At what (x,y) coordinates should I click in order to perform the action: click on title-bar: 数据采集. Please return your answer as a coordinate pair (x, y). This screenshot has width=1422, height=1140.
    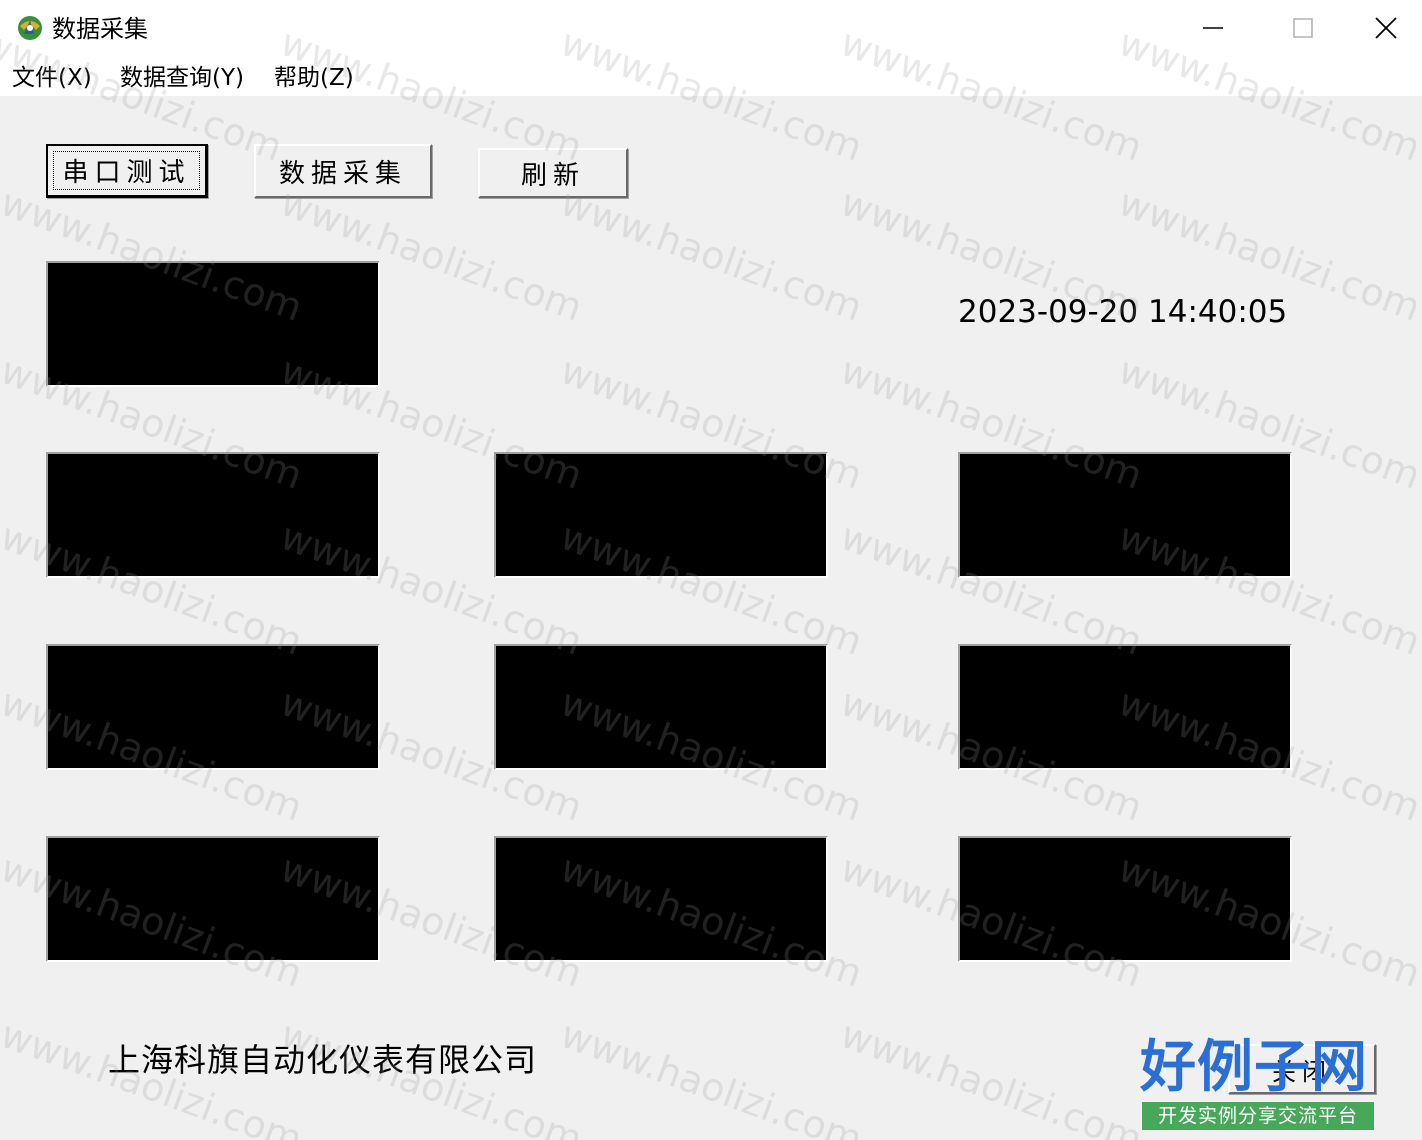
    Looking at the image, I should click on (711, 28).